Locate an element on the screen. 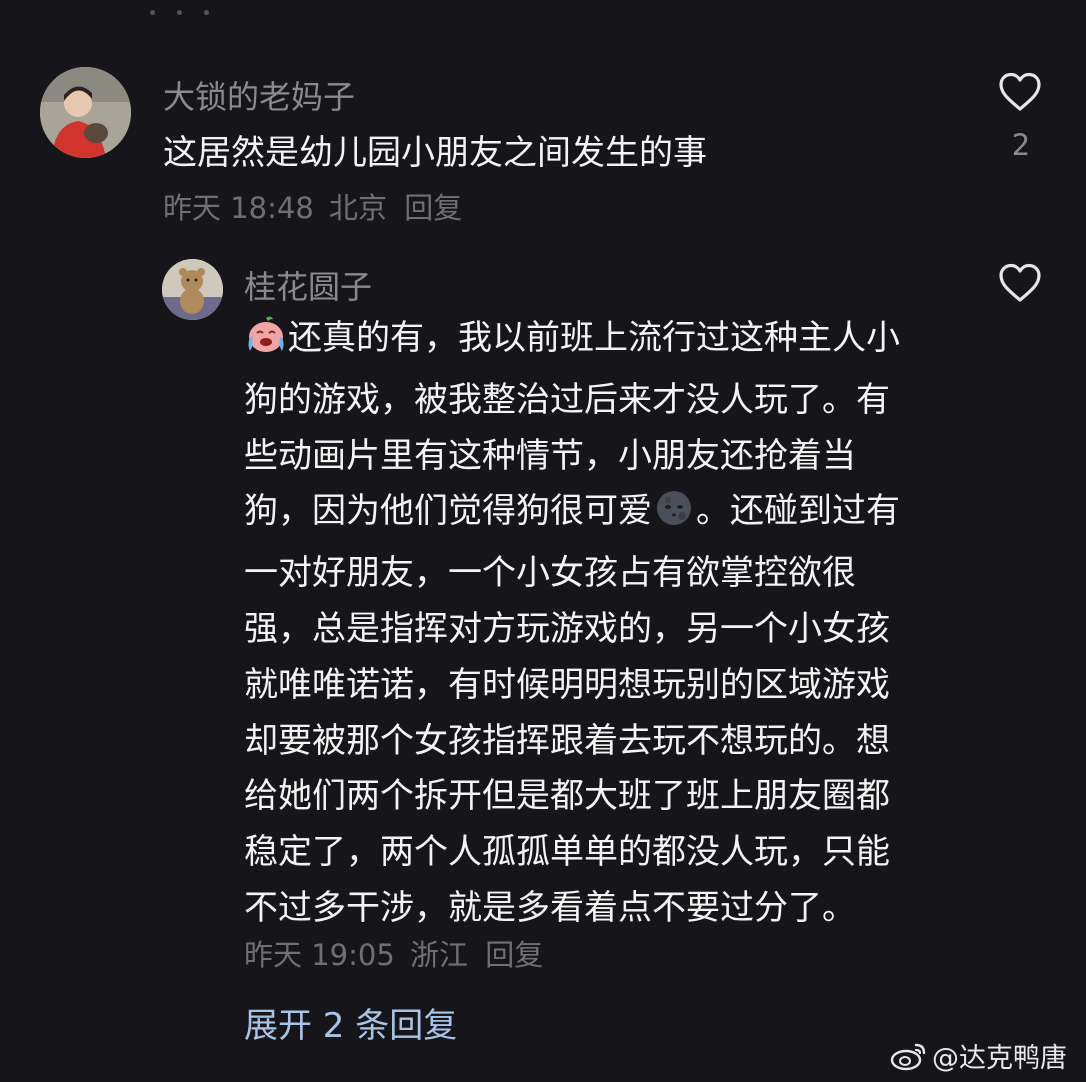 This screenshot has height=1082, width=1086. comment-text-line: 狗，因为他们觉得狗很可爱 is located at coordinates (448, 511).